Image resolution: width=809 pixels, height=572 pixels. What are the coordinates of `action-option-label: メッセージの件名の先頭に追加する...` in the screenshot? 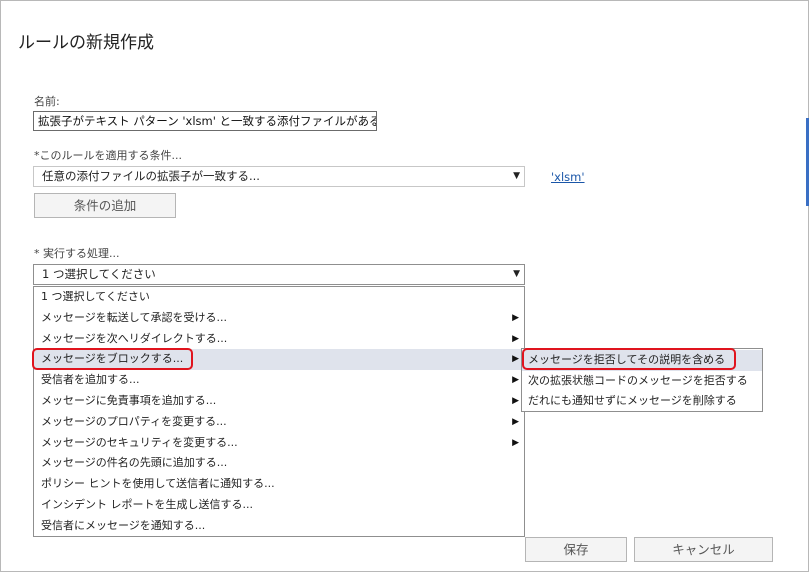 It's located at (134, 463).